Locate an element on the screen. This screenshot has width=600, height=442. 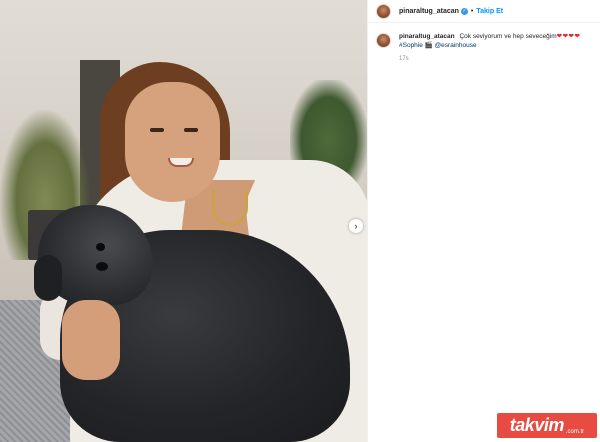
caption-message: Çok seviyorum ve hep seveceğim is located at coordinates (508, 36).